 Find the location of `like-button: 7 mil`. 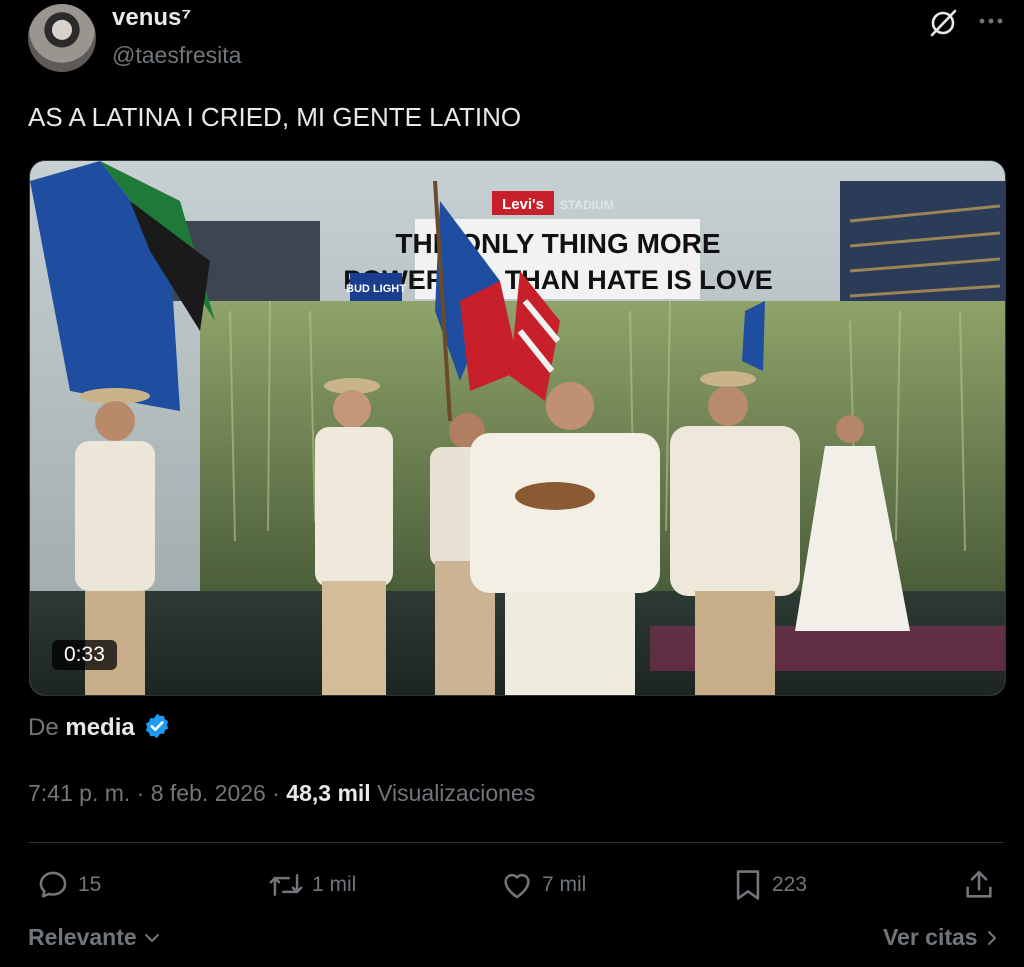

like-button: 7 mil is located at coordinates (543, 885).